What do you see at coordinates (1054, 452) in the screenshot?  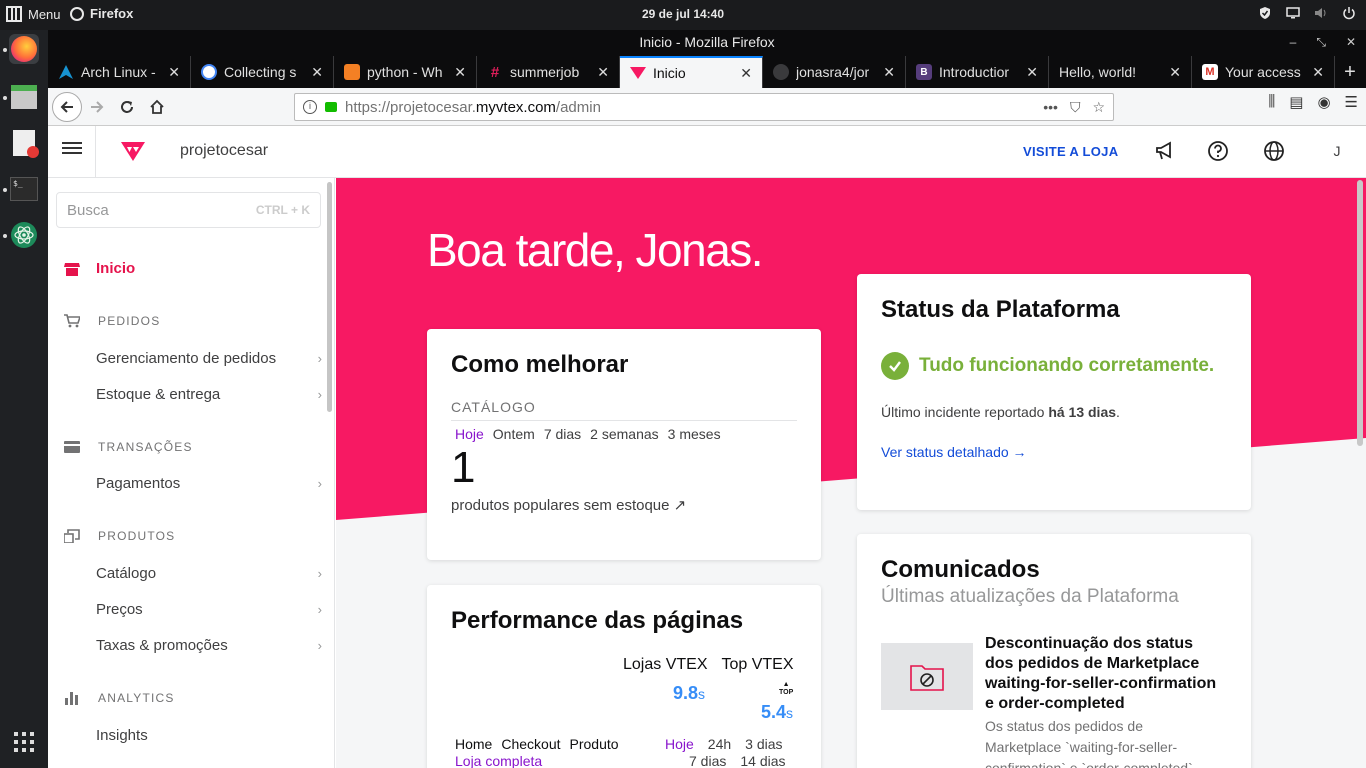 I see `detailed-status-link: Ver status detalhado →` at bounding box center [1054, 452].